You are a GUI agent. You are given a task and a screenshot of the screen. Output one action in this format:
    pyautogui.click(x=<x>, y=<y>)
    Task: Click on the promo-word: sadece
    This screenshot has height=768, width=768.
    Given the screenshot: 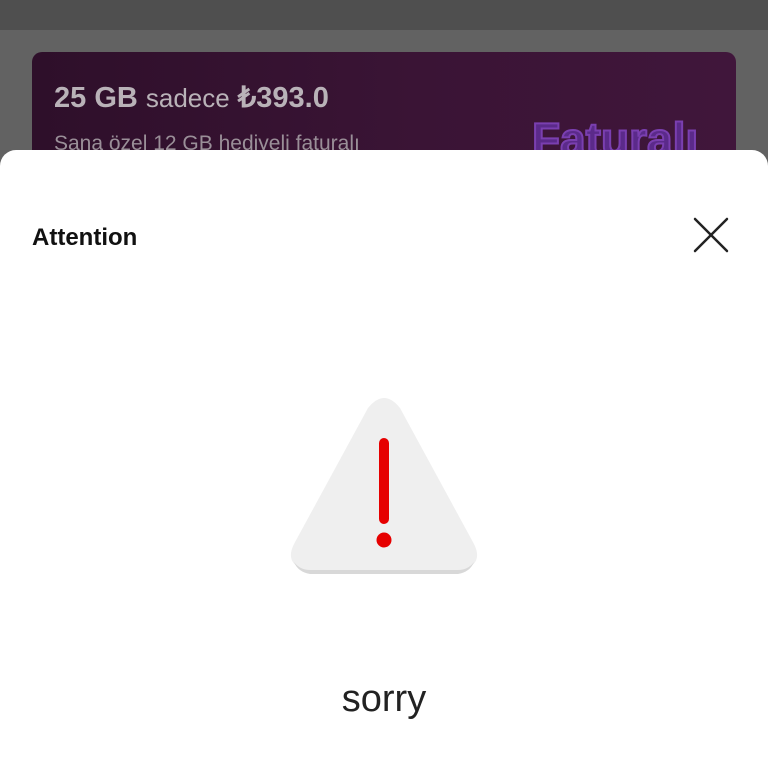 What is the action you would take?
    pyautogui.click(x=187, y=98)
    